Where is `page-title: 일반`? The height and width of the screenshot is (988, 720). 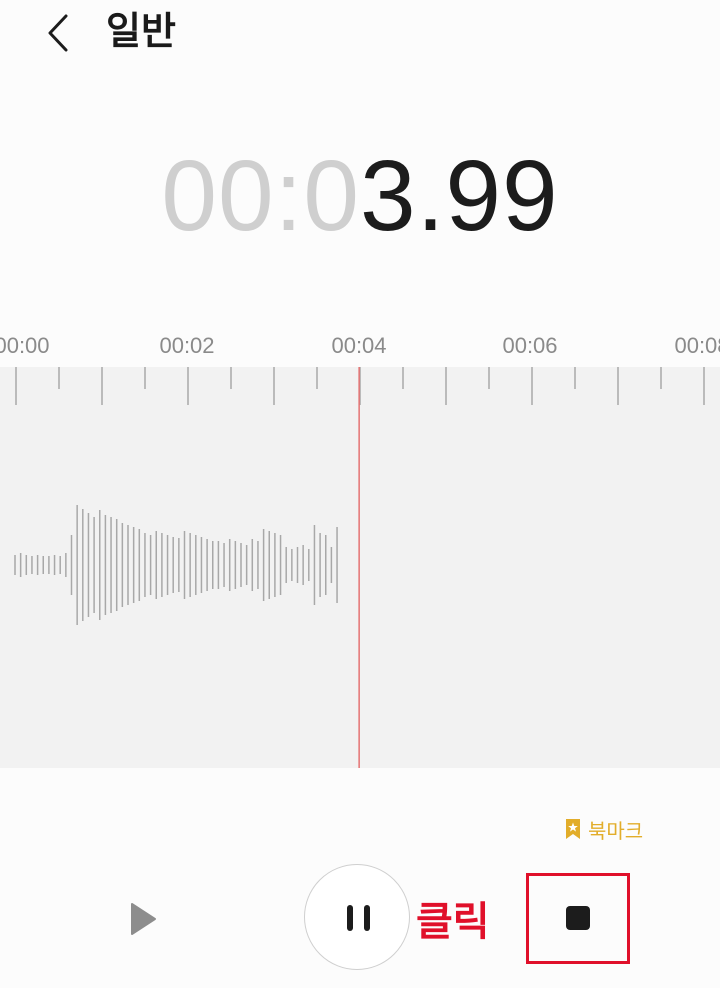 page-title: 일반 is located at coordinates (141, 31).